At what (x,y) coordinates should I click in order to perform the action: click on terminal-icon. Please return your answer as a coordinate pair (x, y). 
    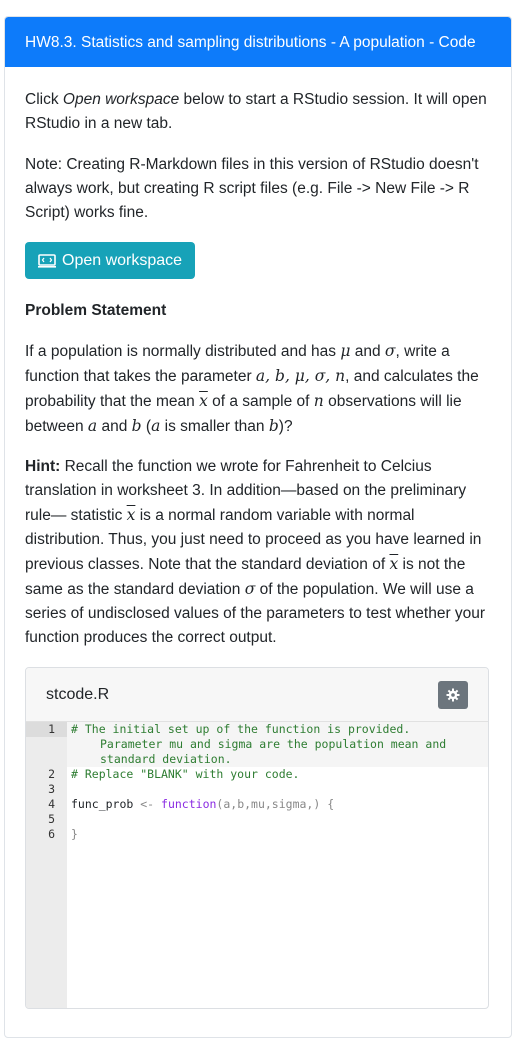
    Looking at the image, I should click on (47, 260).